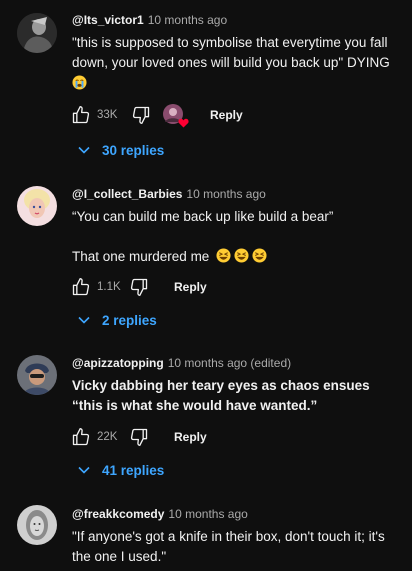 The width and height of the screenshot is (412, 571). I want to click on comment-header: @I_collect_Barbies 10 months ago, so click(237, 194).